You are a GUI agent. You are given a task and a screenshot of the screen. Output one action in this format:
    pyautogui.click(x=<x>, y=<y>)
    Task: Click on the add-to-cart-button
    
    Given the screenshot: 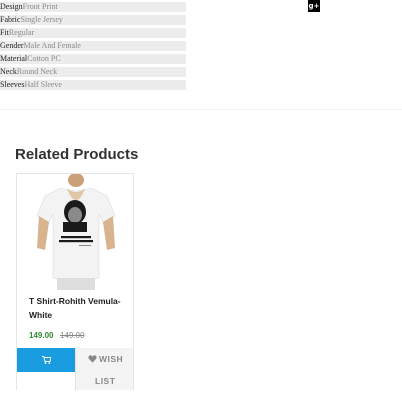 What is the action you would take?
    pyautogui.click(x=46, y=360)
    